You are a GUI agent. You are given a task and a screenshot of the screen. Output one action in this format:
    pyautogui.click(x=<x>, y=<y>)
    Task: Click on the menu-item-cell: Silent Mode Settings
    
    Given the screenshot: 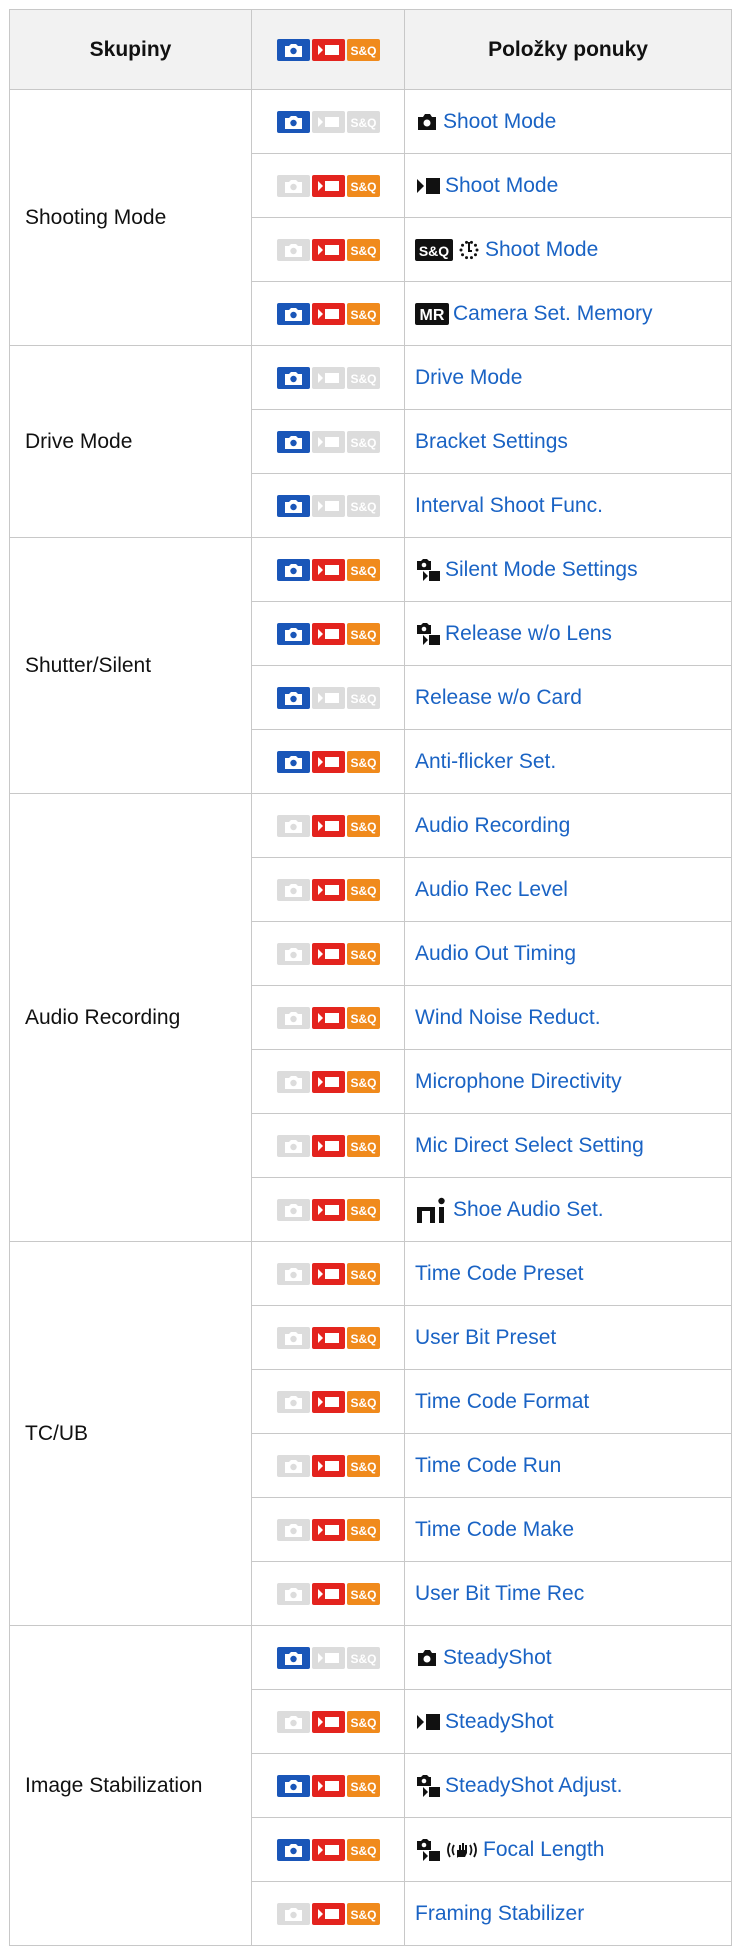 What is the action you would take?
    pyautogui.click(x=568, y=569)
    